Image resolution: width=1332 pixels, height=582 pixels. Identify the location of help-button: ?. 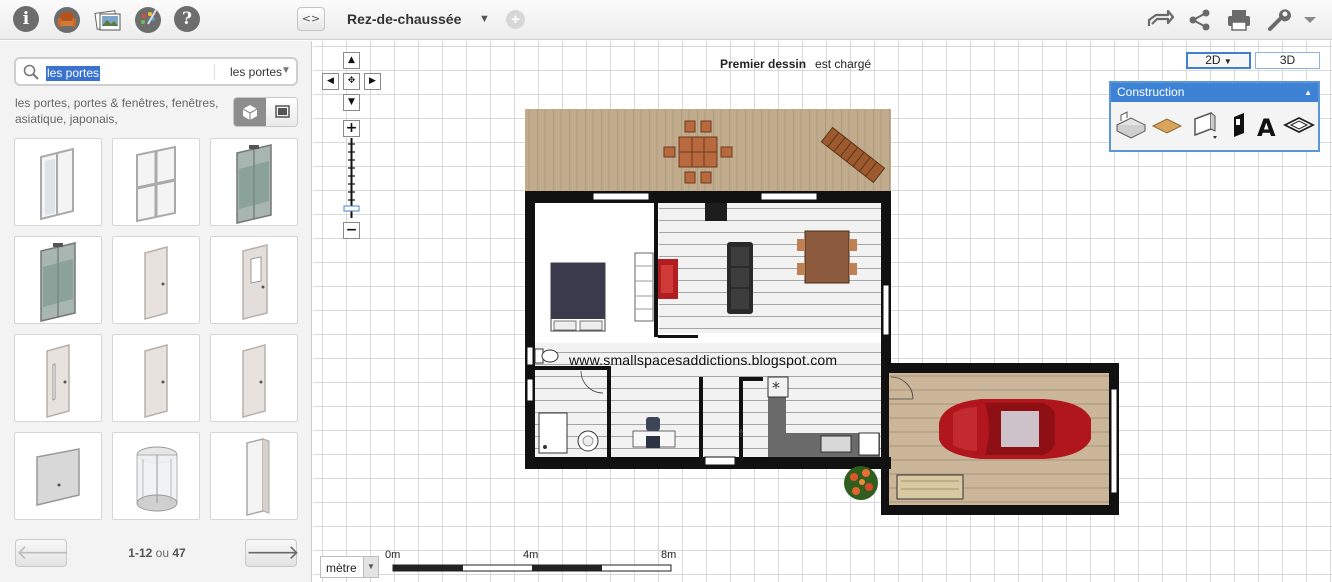
(188, 20).